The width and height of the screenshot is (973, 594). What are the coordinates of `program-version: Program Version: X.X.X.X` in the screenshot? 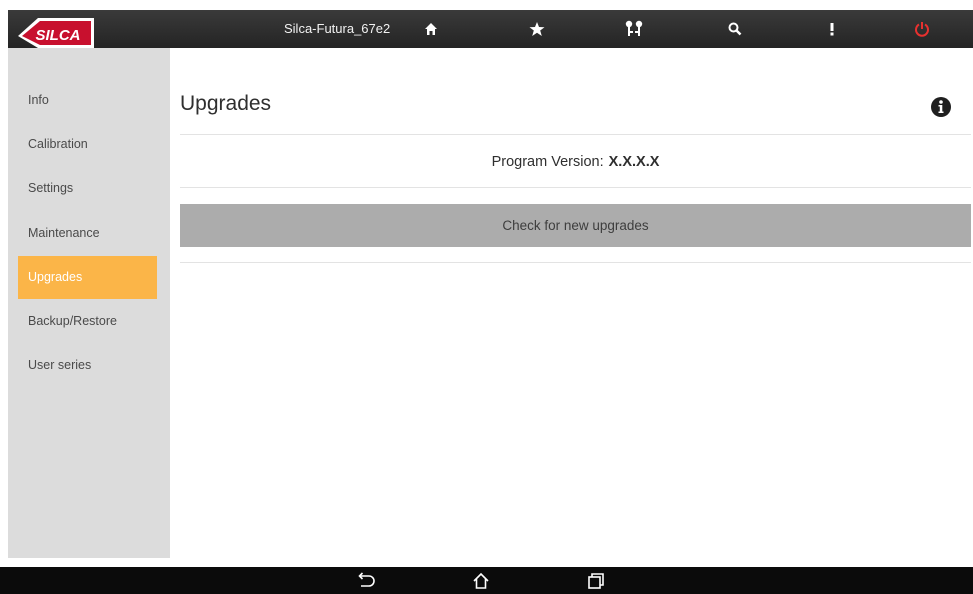 It's located at (575, 162).